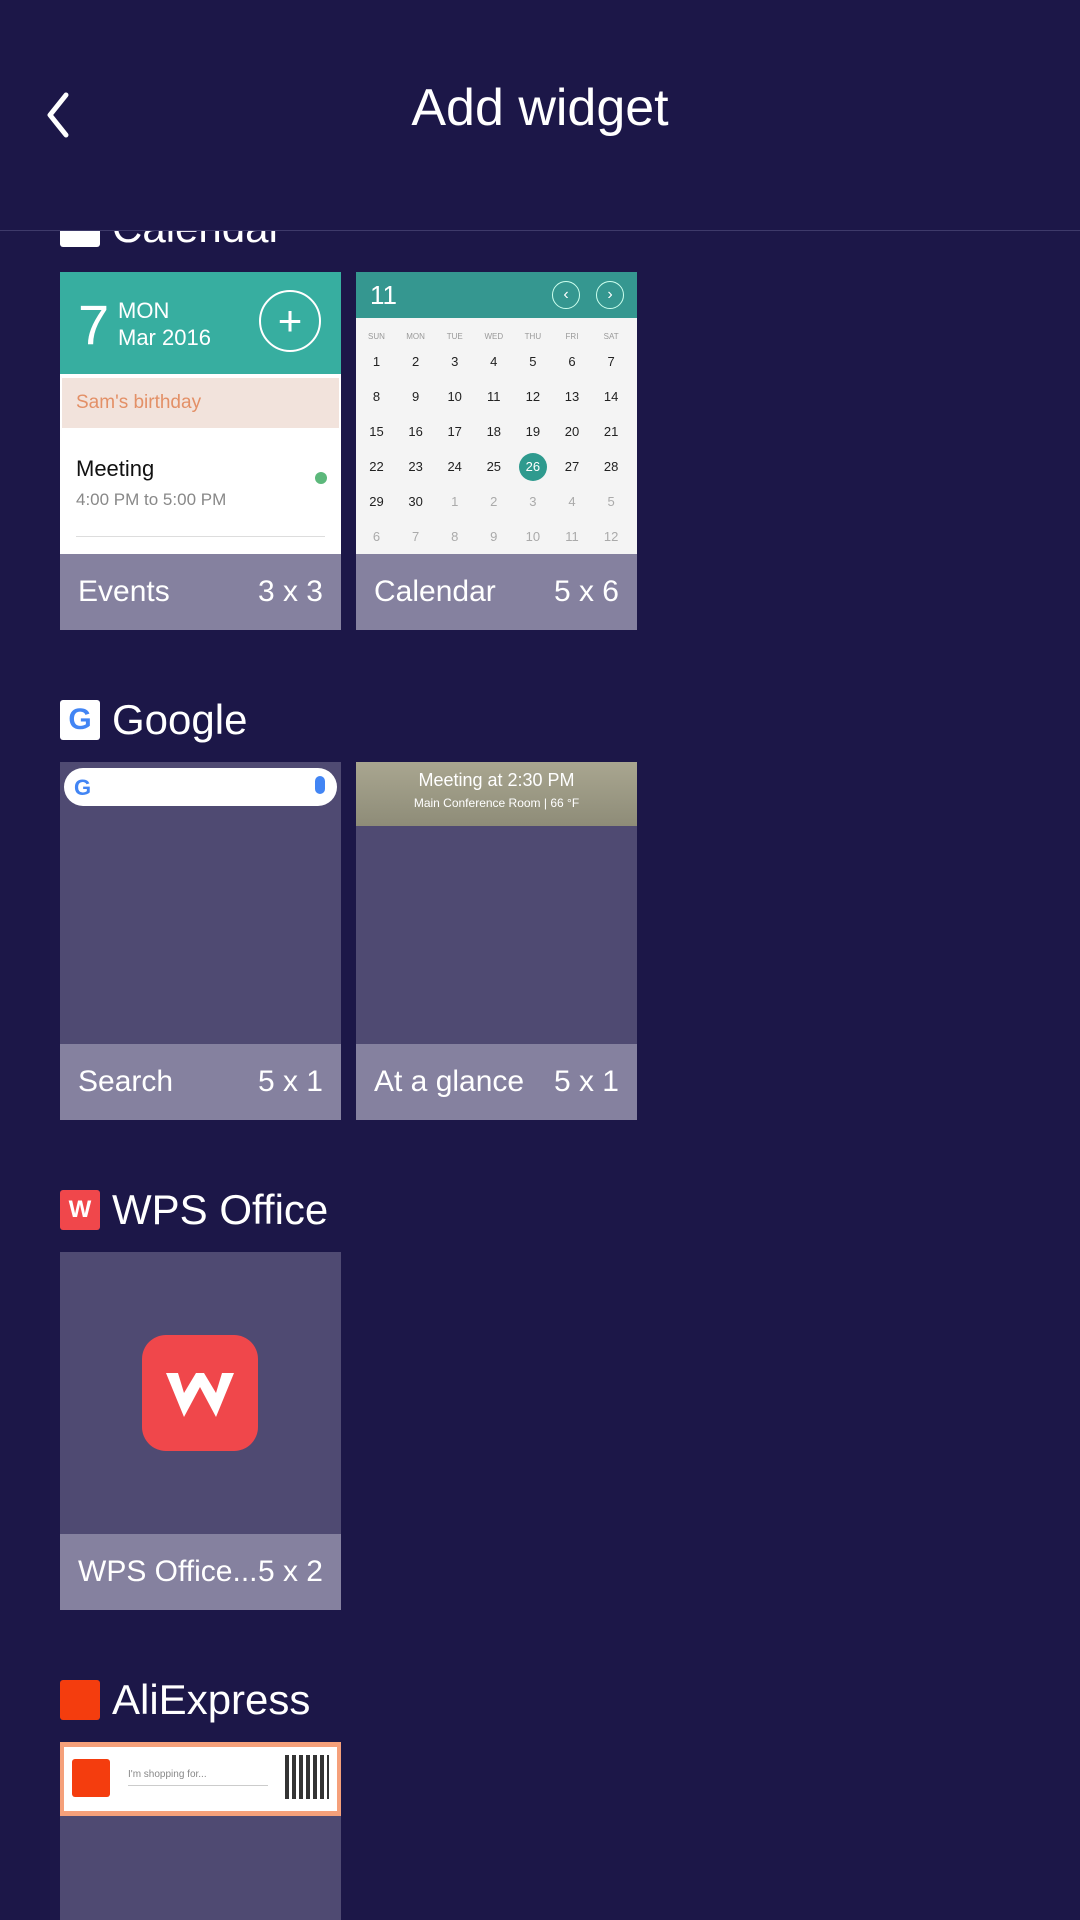 Image resolution: width=1080 pixels, height=1920 pixels. I want to click on microphone-icon, so click(320, 785).